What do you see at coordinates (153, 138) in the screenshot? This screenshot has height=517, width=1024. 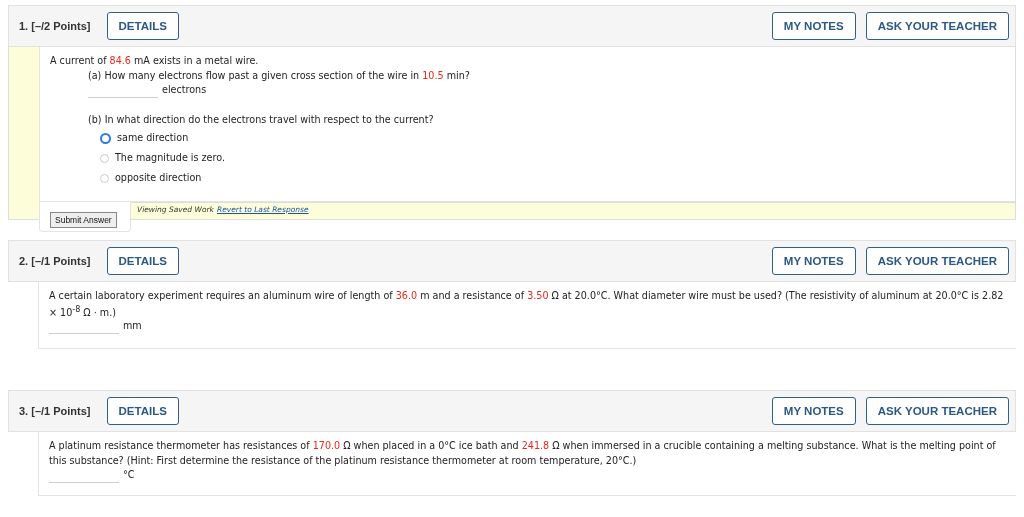 I see `choice-label: same direction` at bounding box center [153, 138].